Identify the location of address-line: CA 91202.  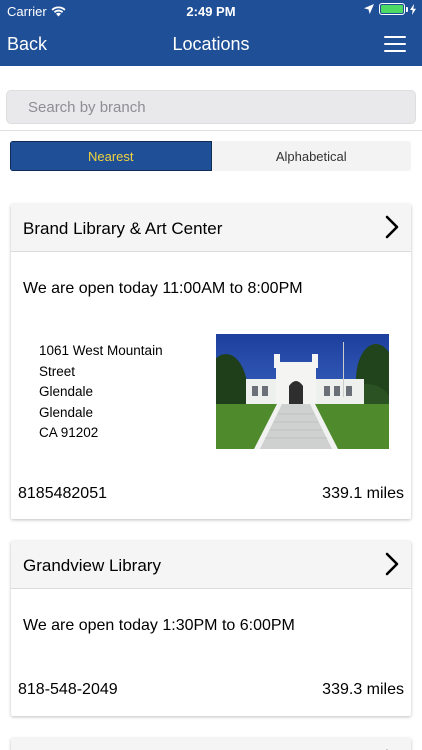
(69, 432).